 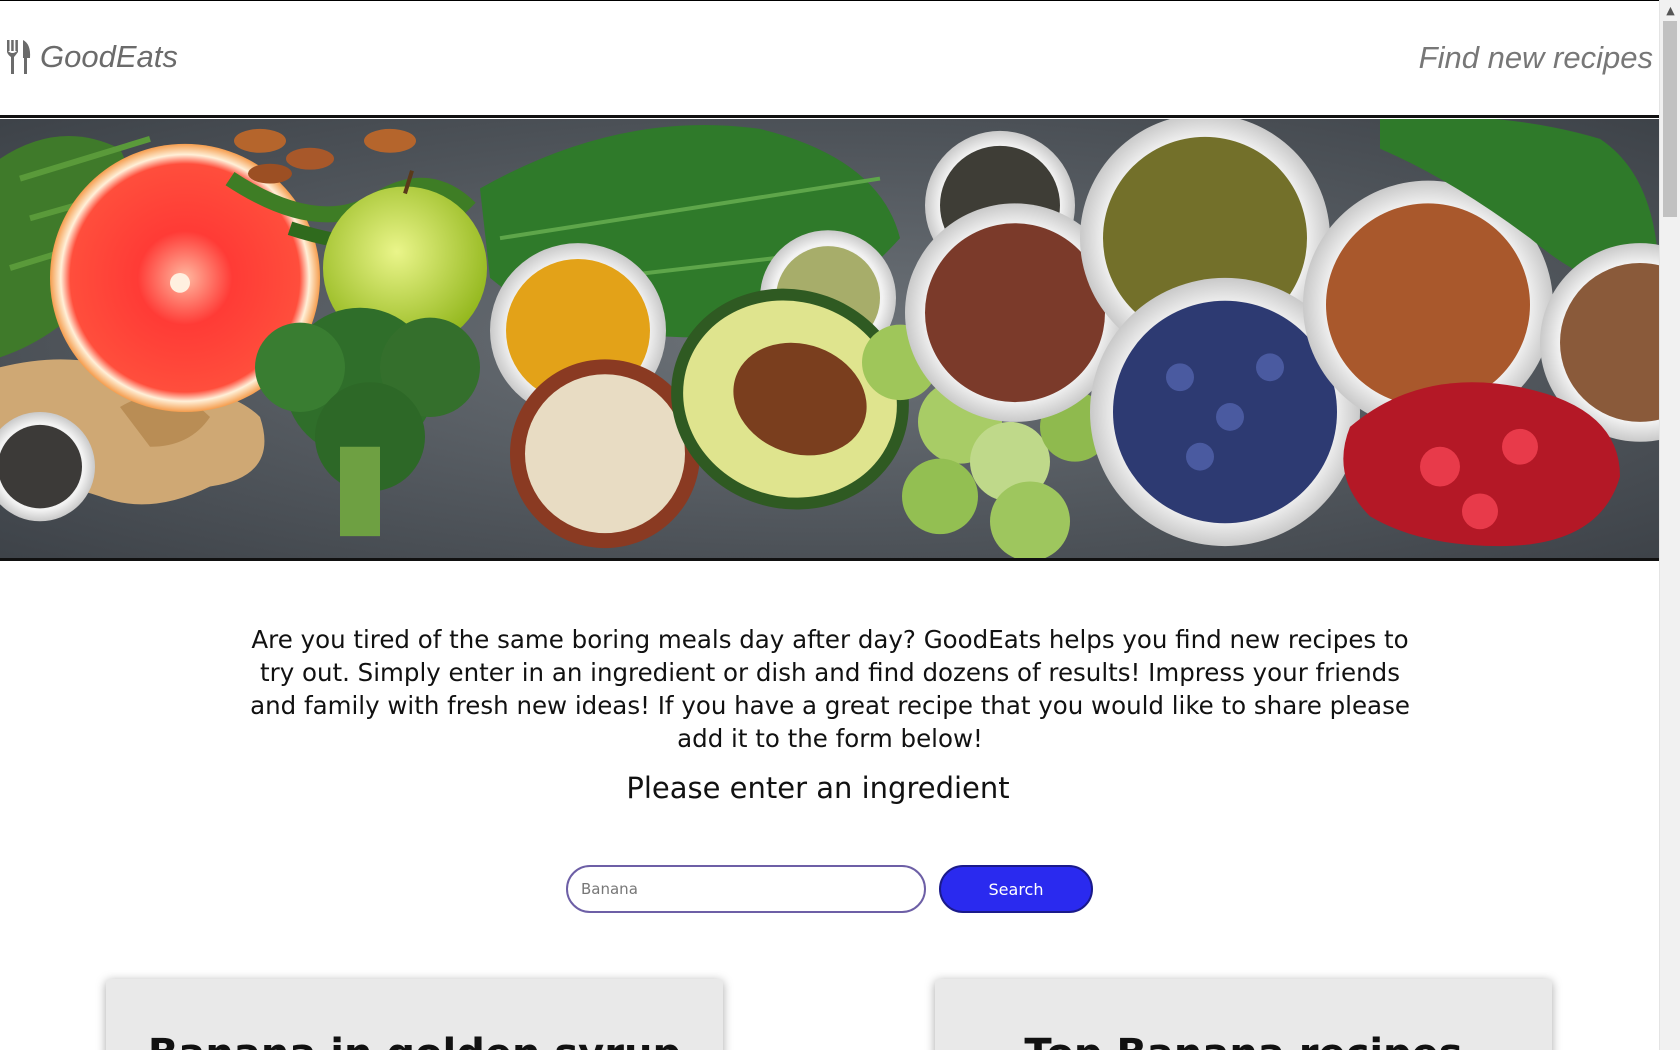 What do you see at coordinates (1670, 119) in the screenshot?
I see `scrollbar-thumb` at bounding box center [1670, 119].